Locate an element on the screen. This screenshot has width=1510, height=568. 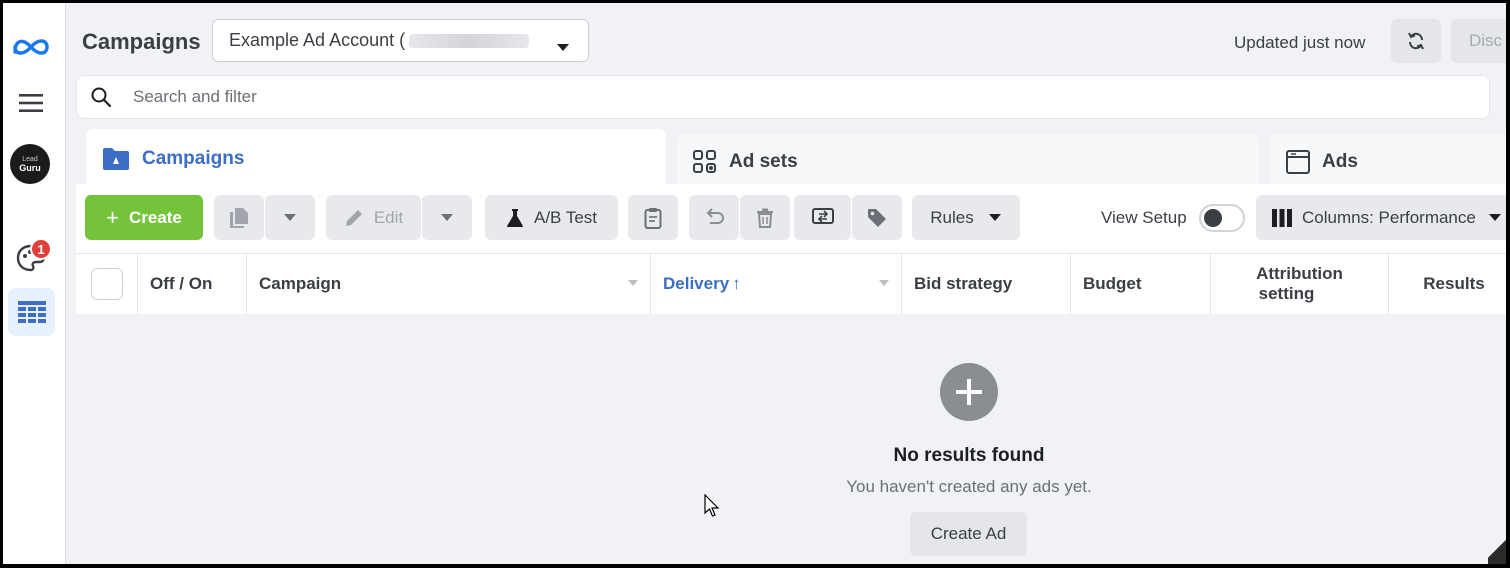
column-header-bid-strategy: Bid strategy is located at coordinates (986, 284).